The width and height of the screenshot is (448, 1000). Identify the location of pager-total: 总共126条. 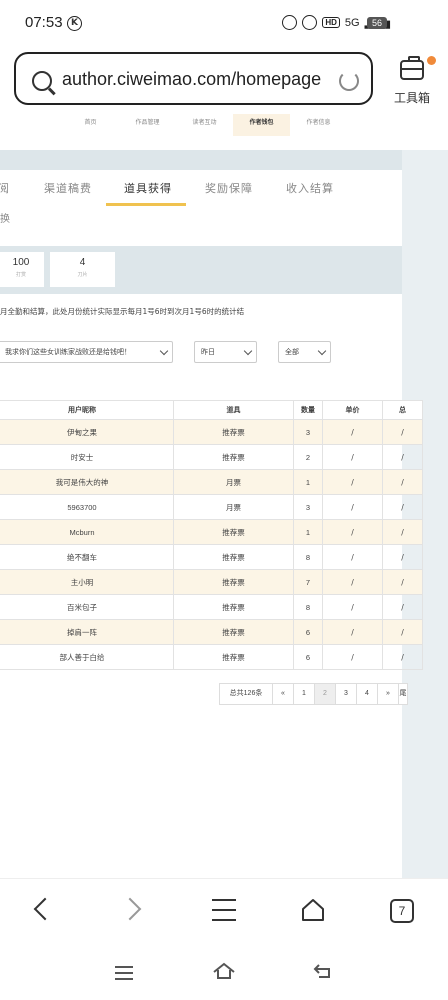
(246, 694).